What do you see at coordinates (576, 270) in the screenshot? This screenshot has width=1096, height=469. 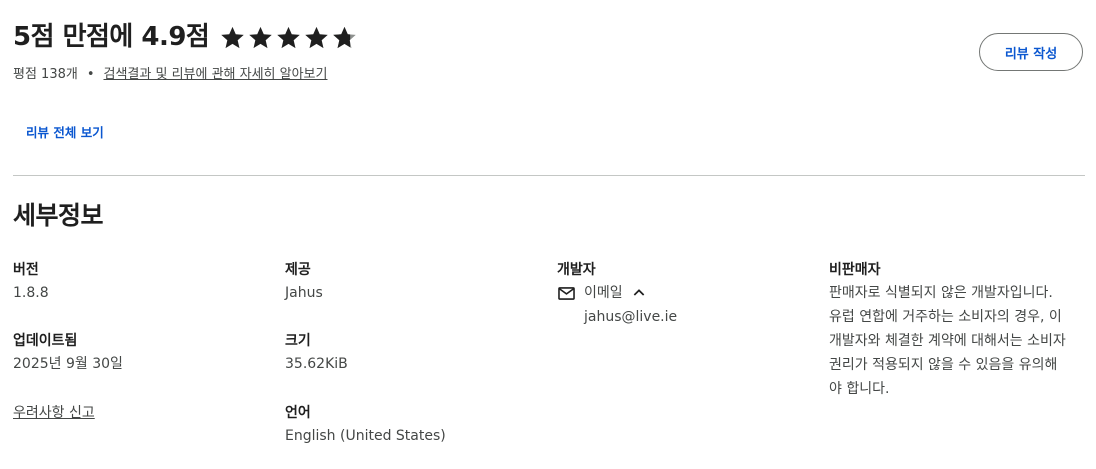 I see `developer-label: 개발자` at bounding box center [576, 270].